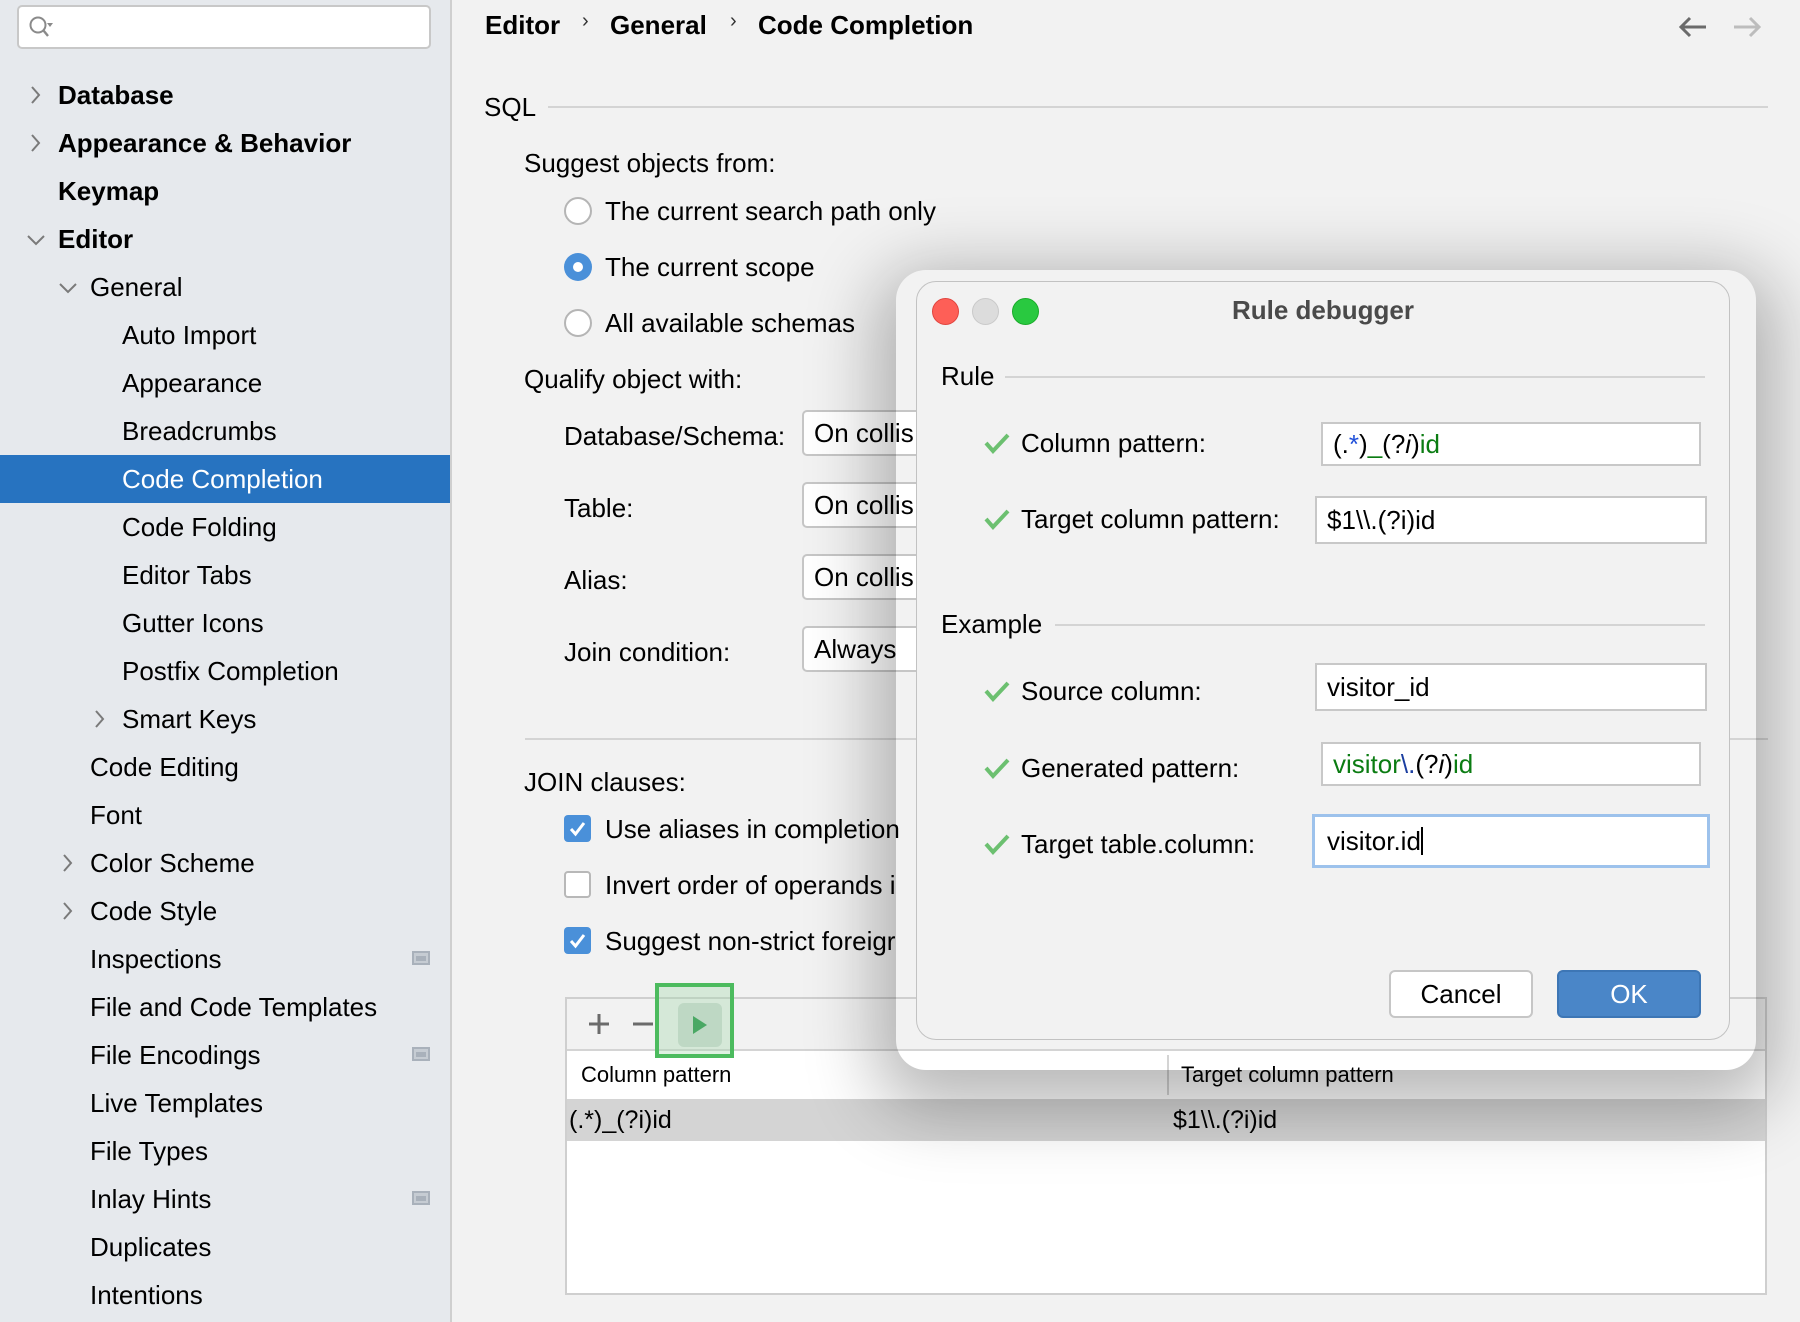 The image size is (1800, 1322). I want to click on sidebar-item-editor-tabs: Editor Tabs, so click(225, 575).